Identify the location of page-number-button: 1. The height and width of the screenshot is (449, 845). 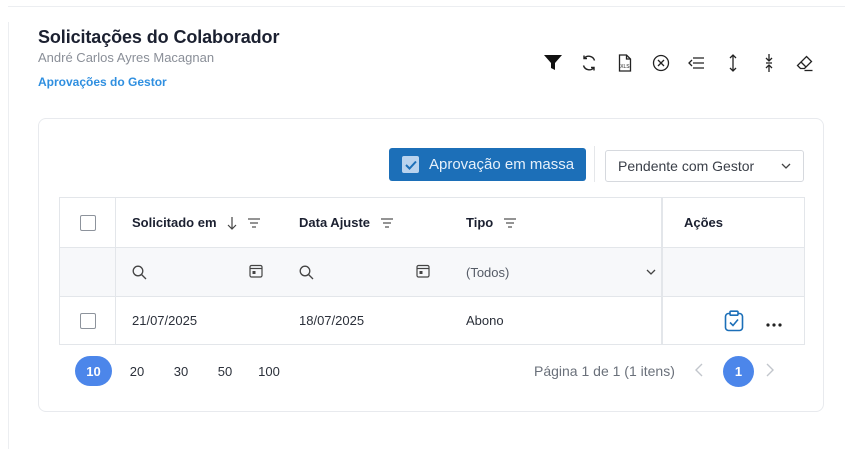
(738, 371).